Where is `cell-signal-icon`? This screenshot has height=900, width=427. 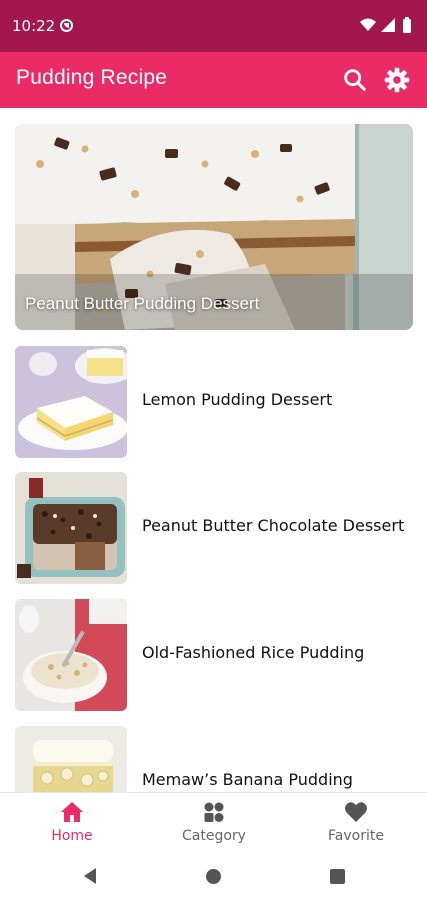
cell-signal-icon is located at coordinates (388, 25).